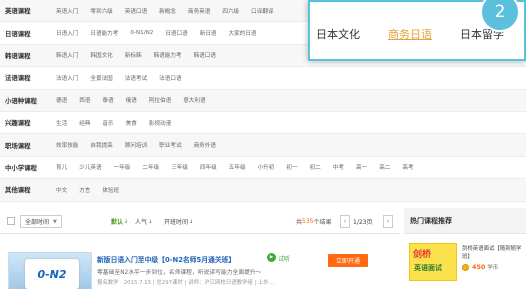  Describe the element at coordinates (170, 78) in the screenshot. I see `category-item-link: 法语口语` at that location.